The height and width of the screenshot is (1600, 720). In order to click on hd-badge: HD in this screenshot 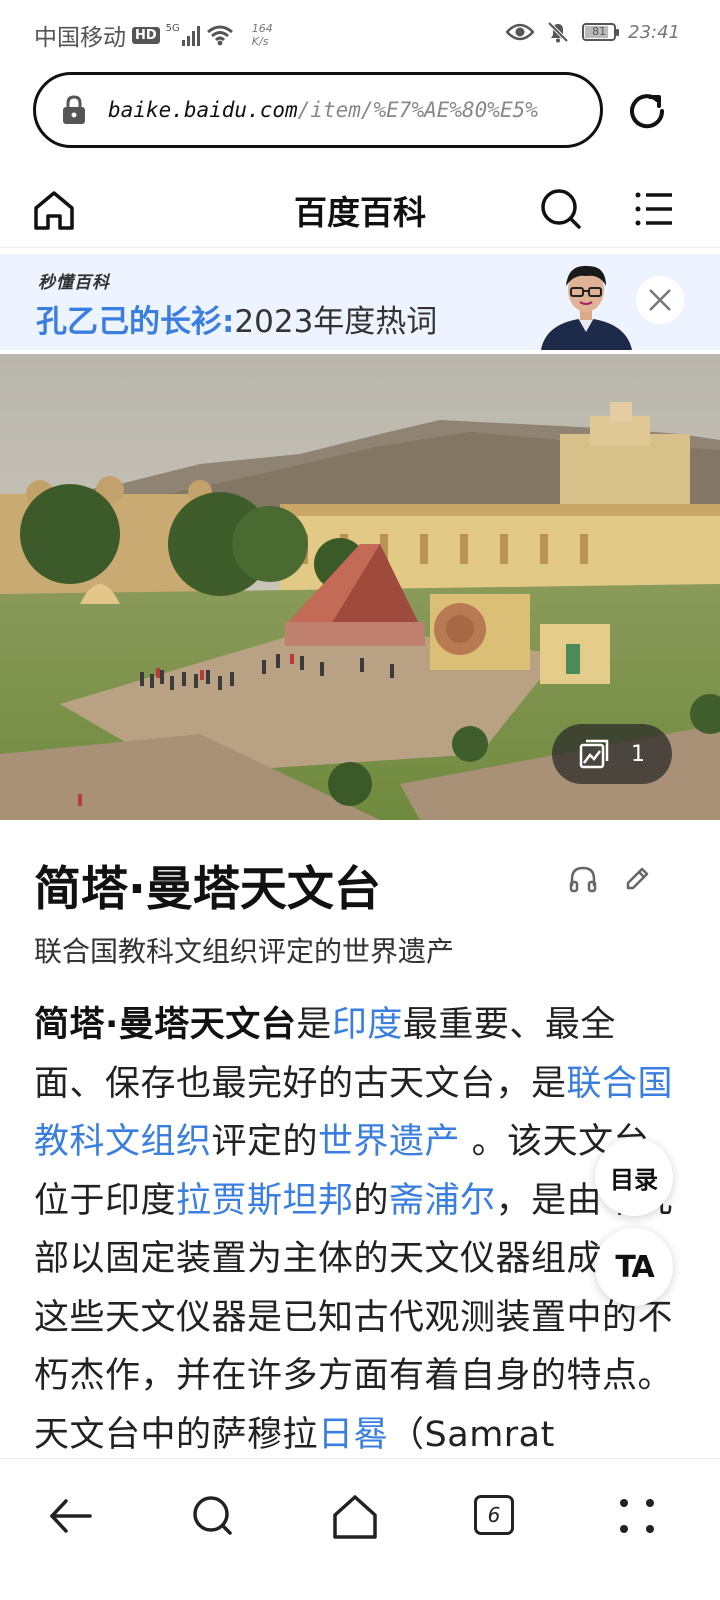, I will do `click(146, 35)`.